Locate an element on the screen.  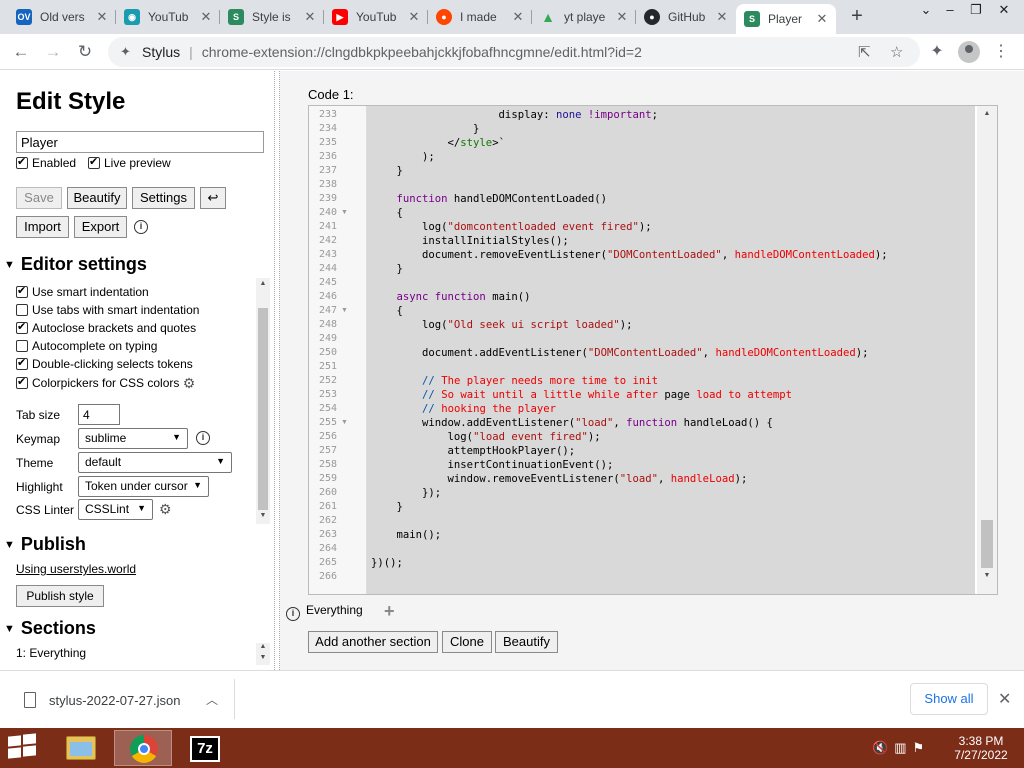
applies-to-value: Everything is located at coordinates (334, 610).